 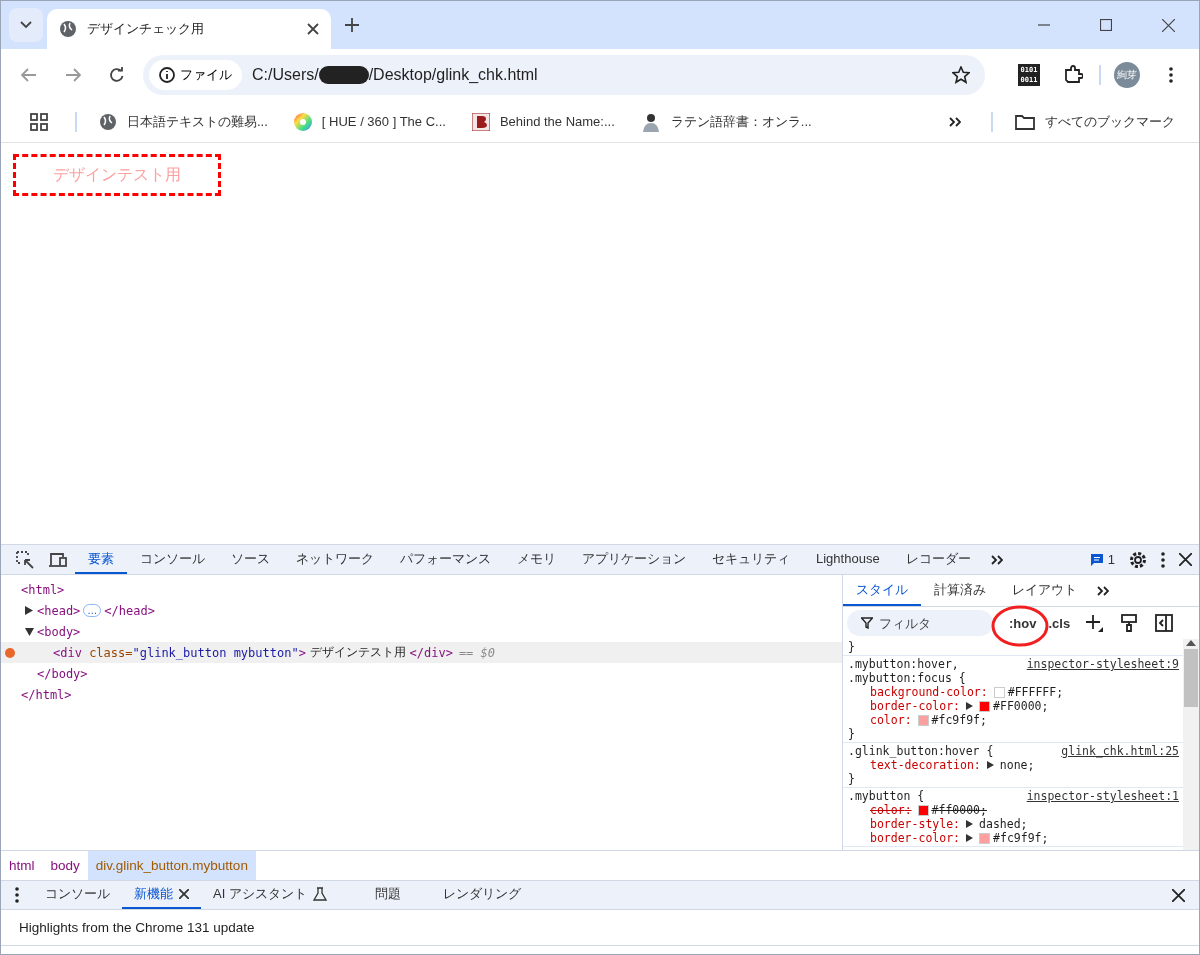 I want to click on scroll-up-icon, so click(x=1191, y=643).